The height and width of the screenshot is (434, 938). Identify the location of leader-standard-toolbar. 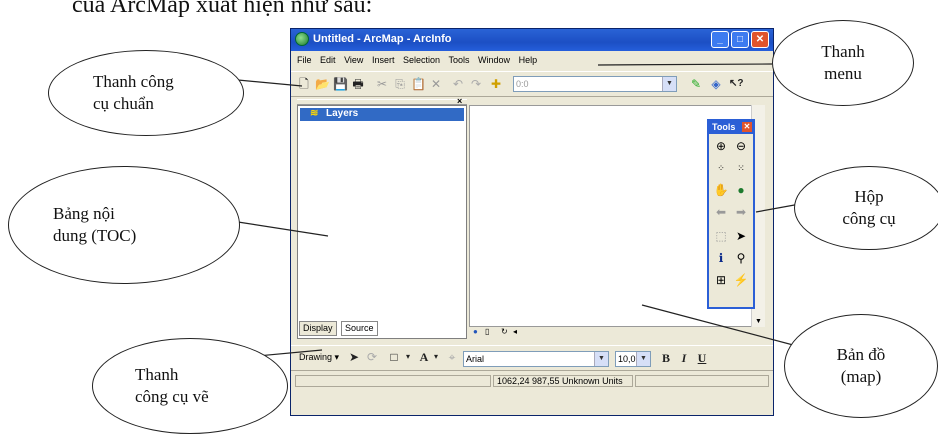
(270, 83).